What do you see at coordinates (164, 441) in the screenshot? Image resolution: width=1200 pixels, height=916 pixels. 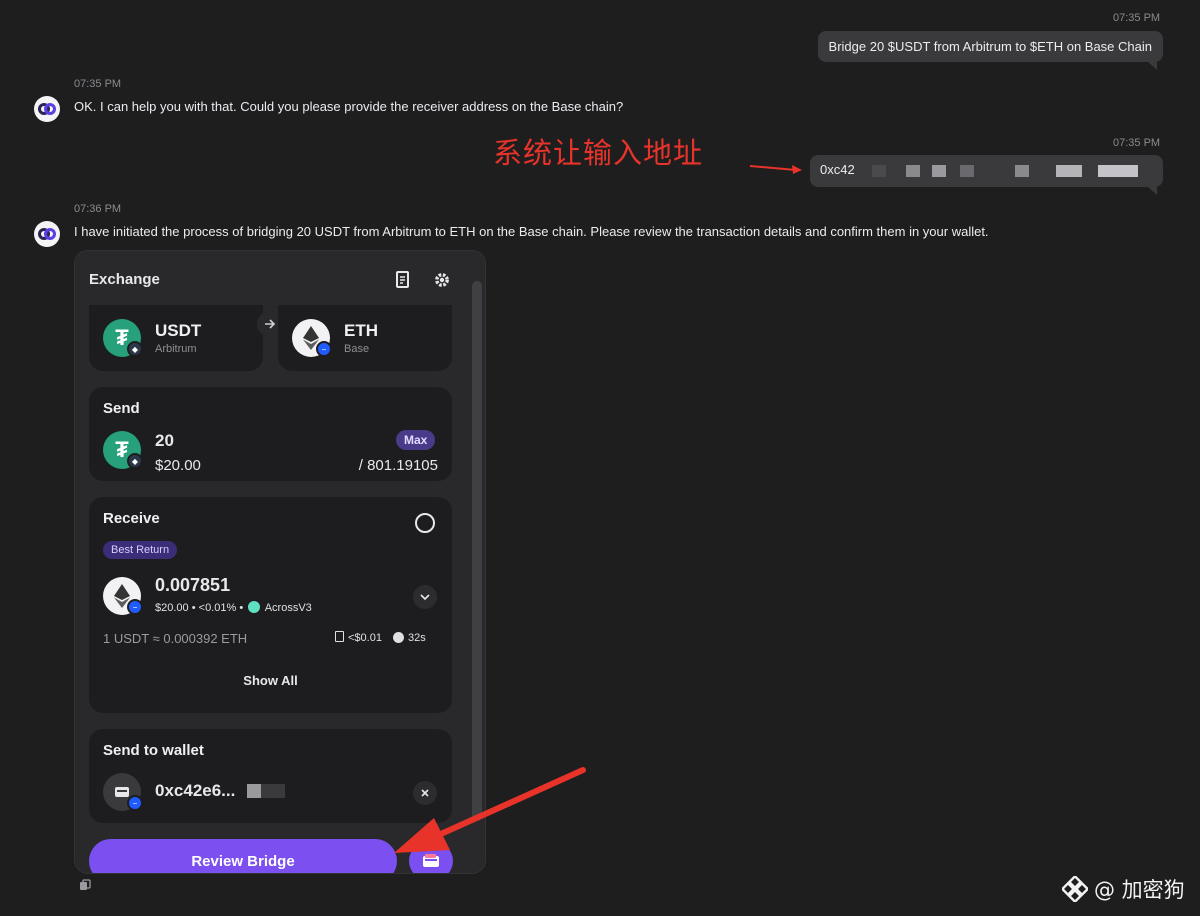 I see `send-amount-input: 20` at bounding box center [164, 441].